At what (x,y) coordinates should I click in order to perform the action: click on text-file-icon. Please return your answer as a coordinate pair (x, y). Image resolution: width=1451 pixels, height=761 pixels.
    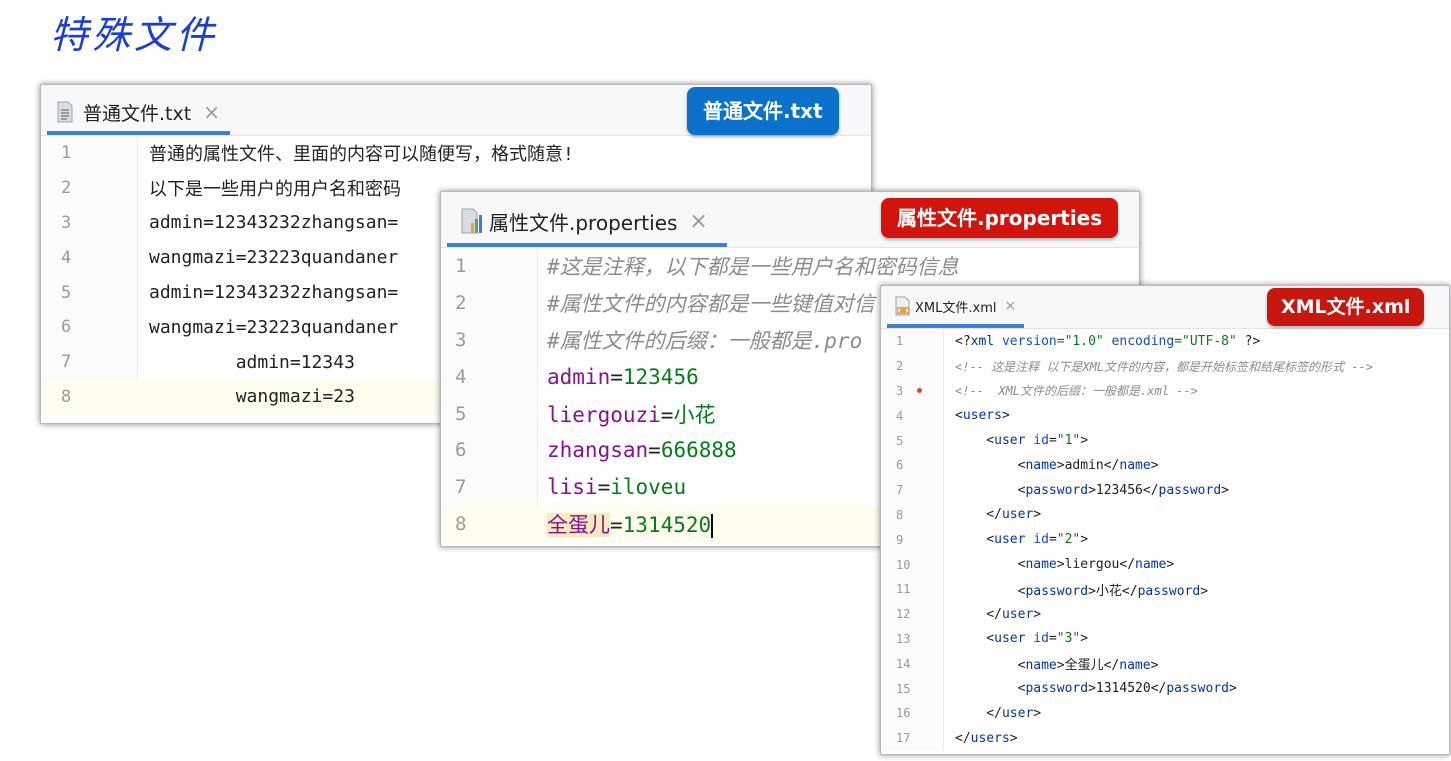
    Looking at the image, I should click on (65, 112).